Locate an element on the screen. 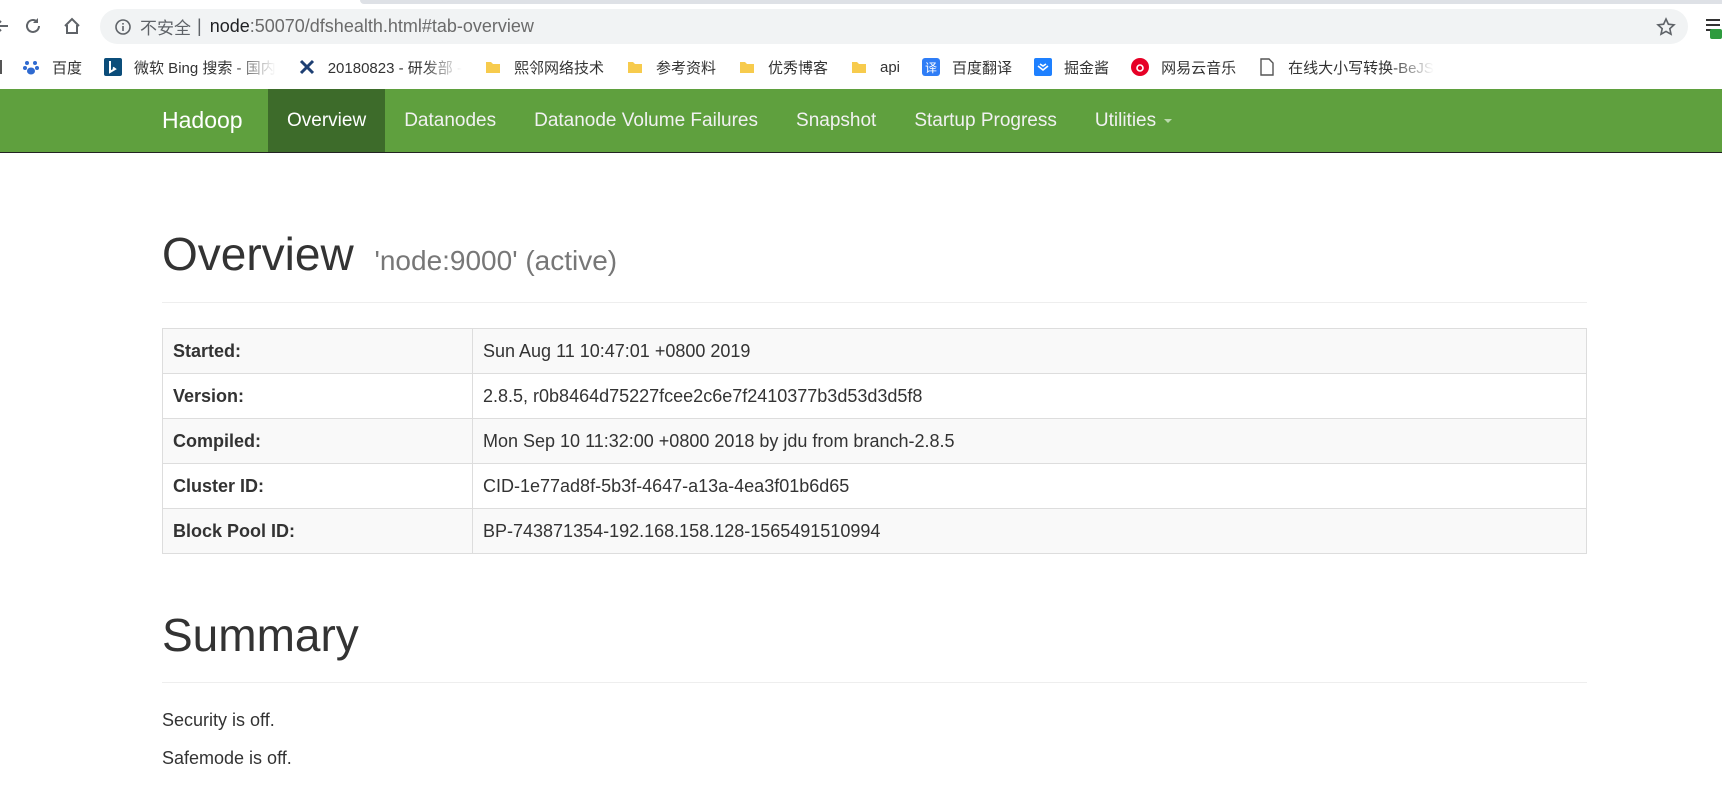 The height and width of the screenshot is (785, 1722). page-title: Overview 'node:9000' (active) is located at coordinates (389, 254).